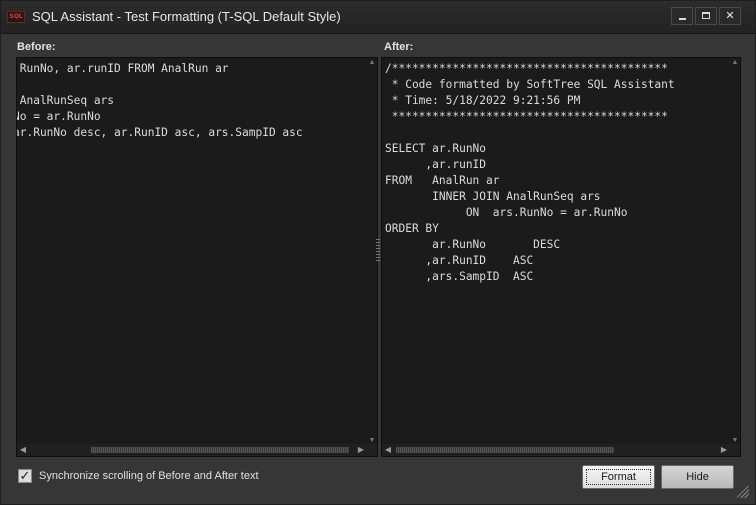 This screenshot has width=756, height=505. I want to click on hide-button-label: Hide, so click(697, 477).